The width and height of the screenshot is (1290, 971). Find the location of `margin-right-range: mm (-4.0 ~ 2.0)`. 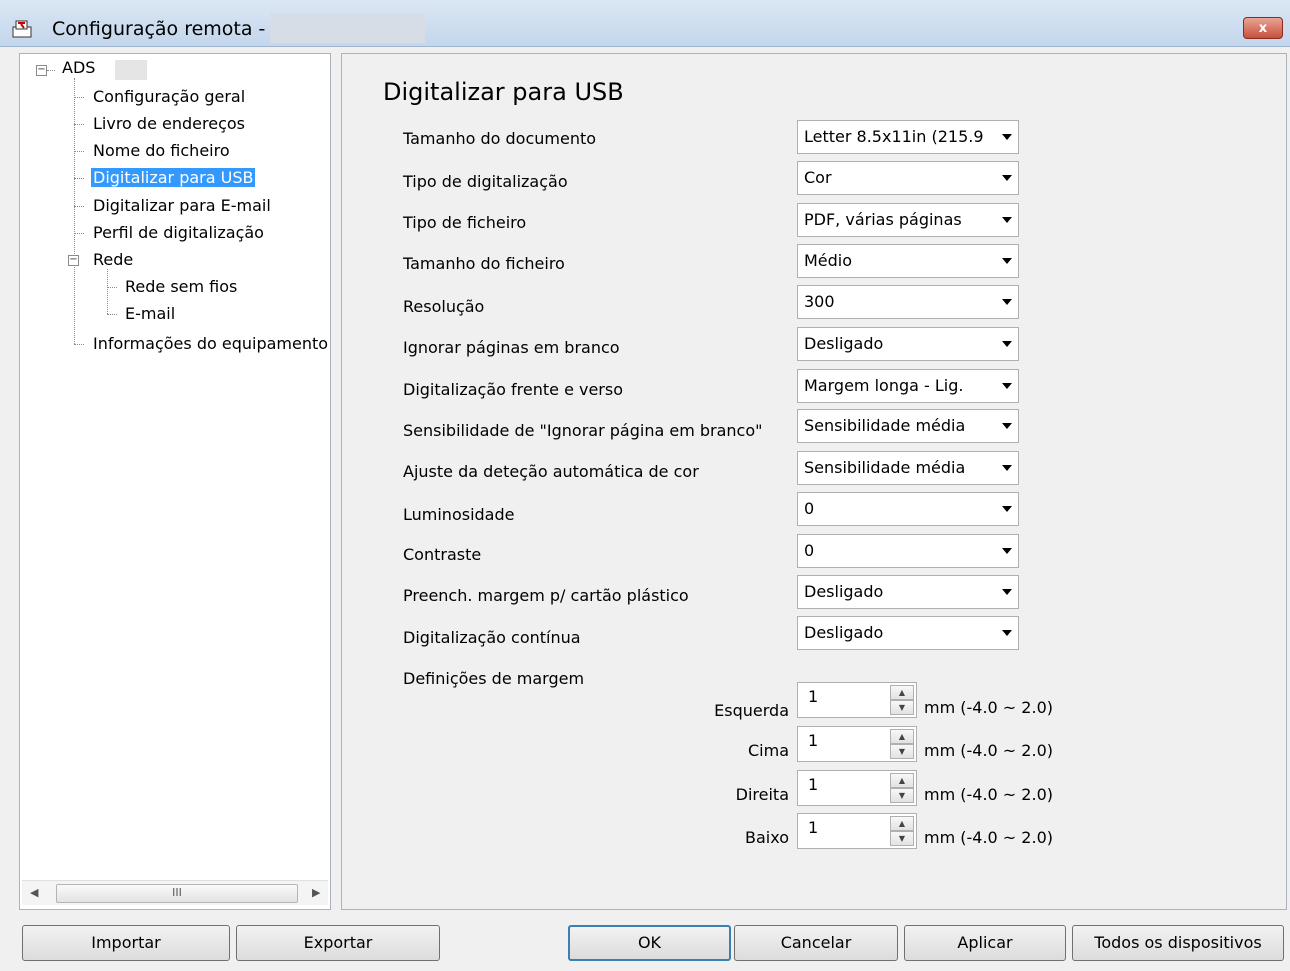

margin-right-range: mm (-4.0 ~ 2.0) is located at coordinates (988, 794).